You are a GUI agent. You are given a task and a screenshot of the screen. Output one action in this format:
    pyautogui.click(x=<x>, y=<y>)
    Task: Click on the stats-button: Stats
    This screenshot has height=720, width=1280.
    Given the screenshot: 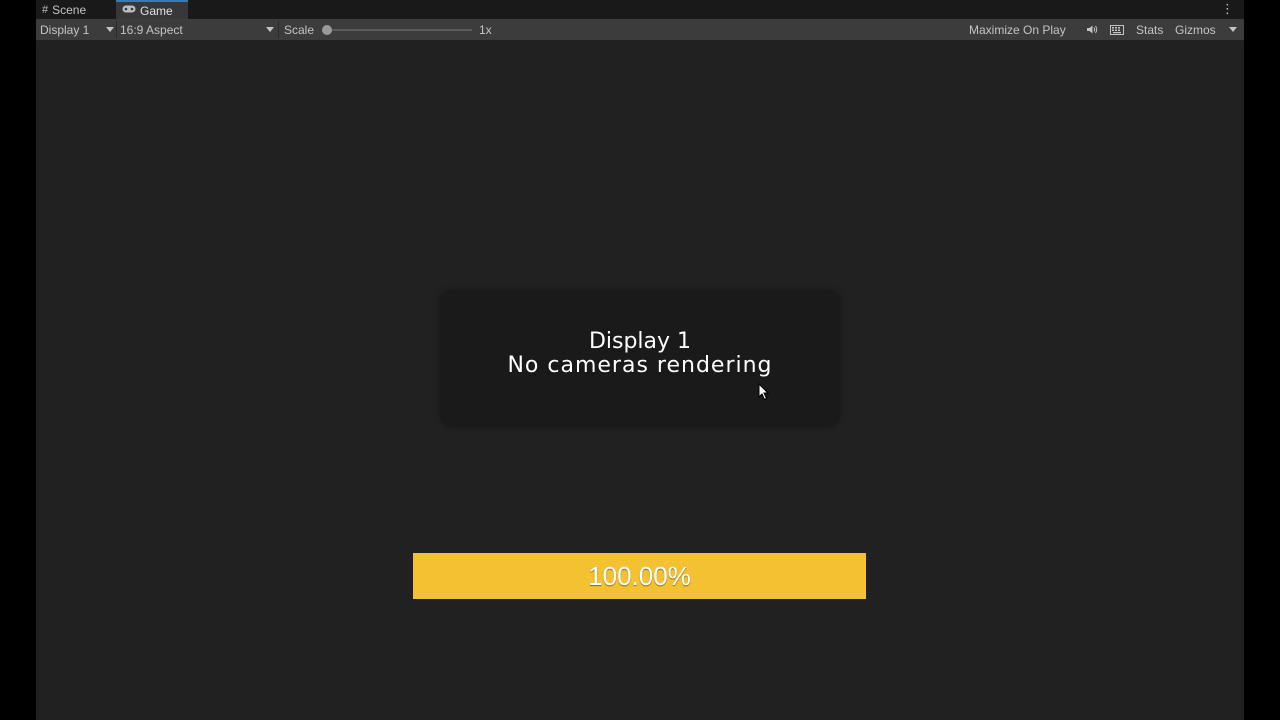 What is the action you would take?
    pyautogui.click(x=1149, y=29)
    